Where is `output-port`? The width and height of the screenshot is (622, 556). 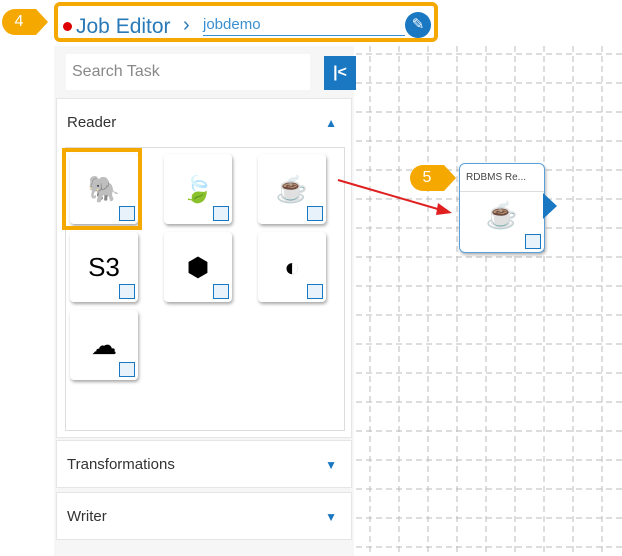 output-port is located at coordinates (550, 206).